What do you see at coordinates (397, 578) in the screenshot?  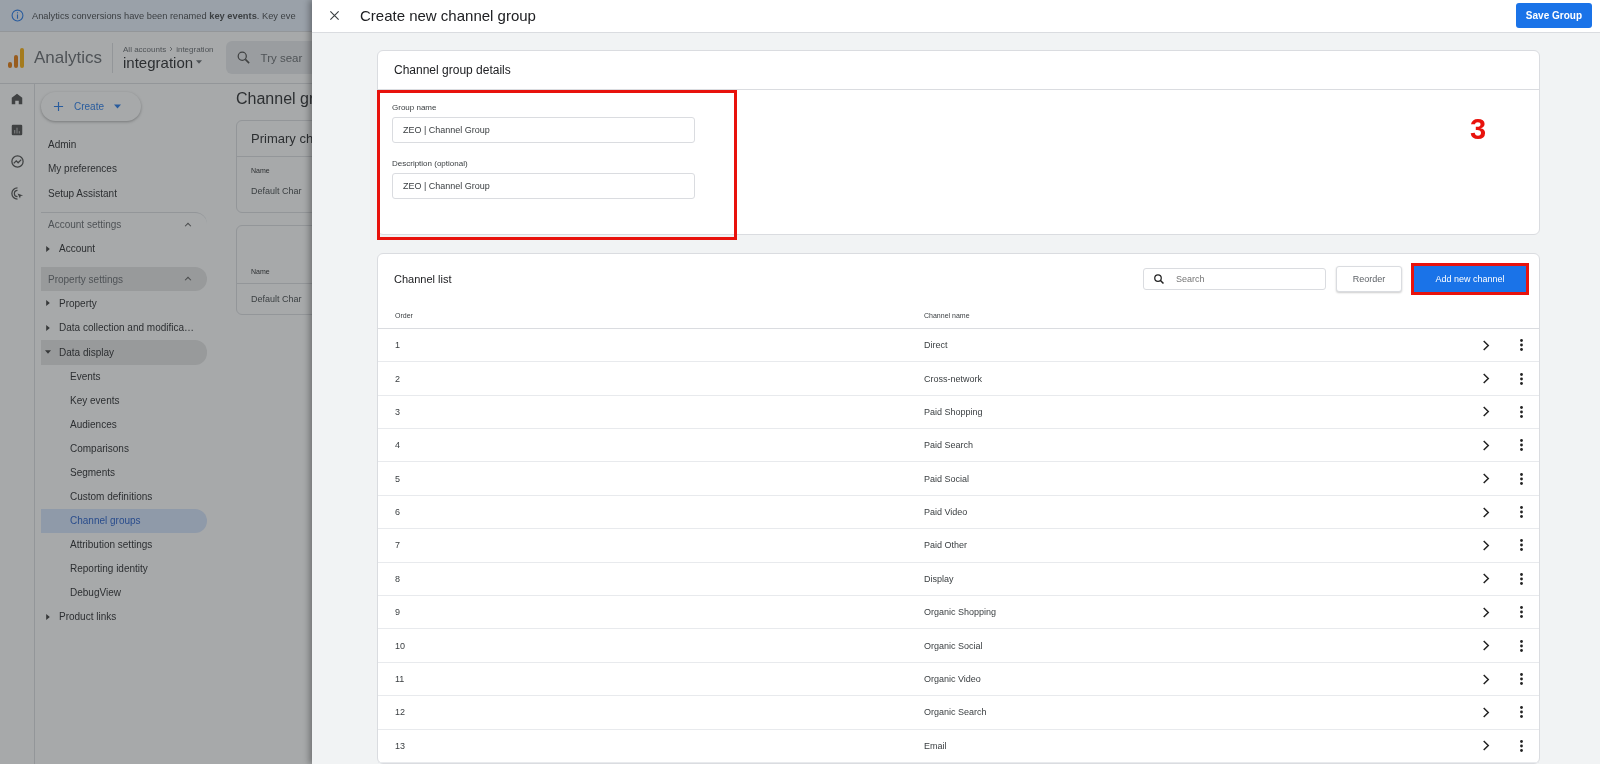 I see `table-cell: 8` at bounding box center [397, 578].